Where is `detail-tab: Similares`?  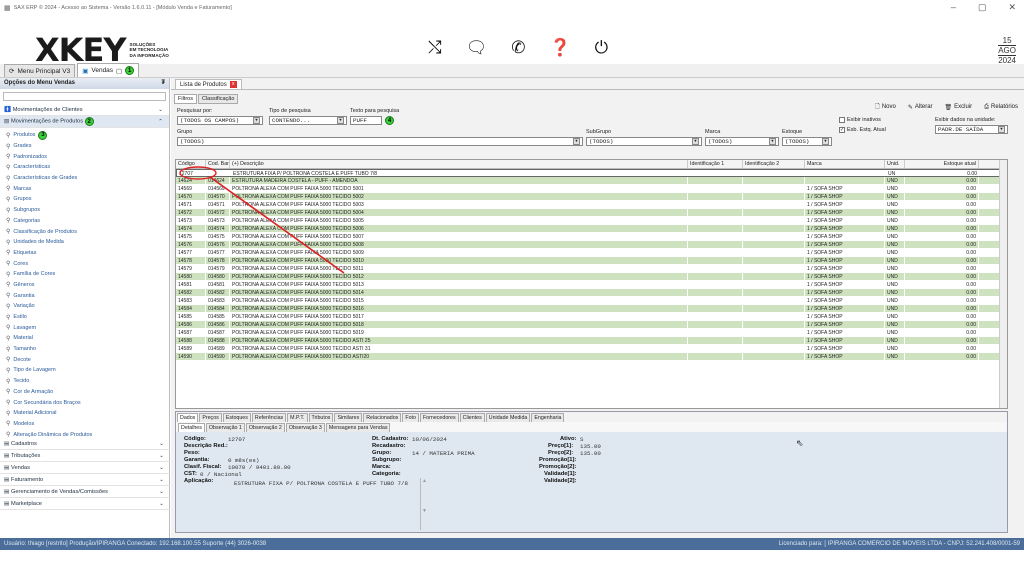
detail-tab: Similares is located at coordinates (348, 417).